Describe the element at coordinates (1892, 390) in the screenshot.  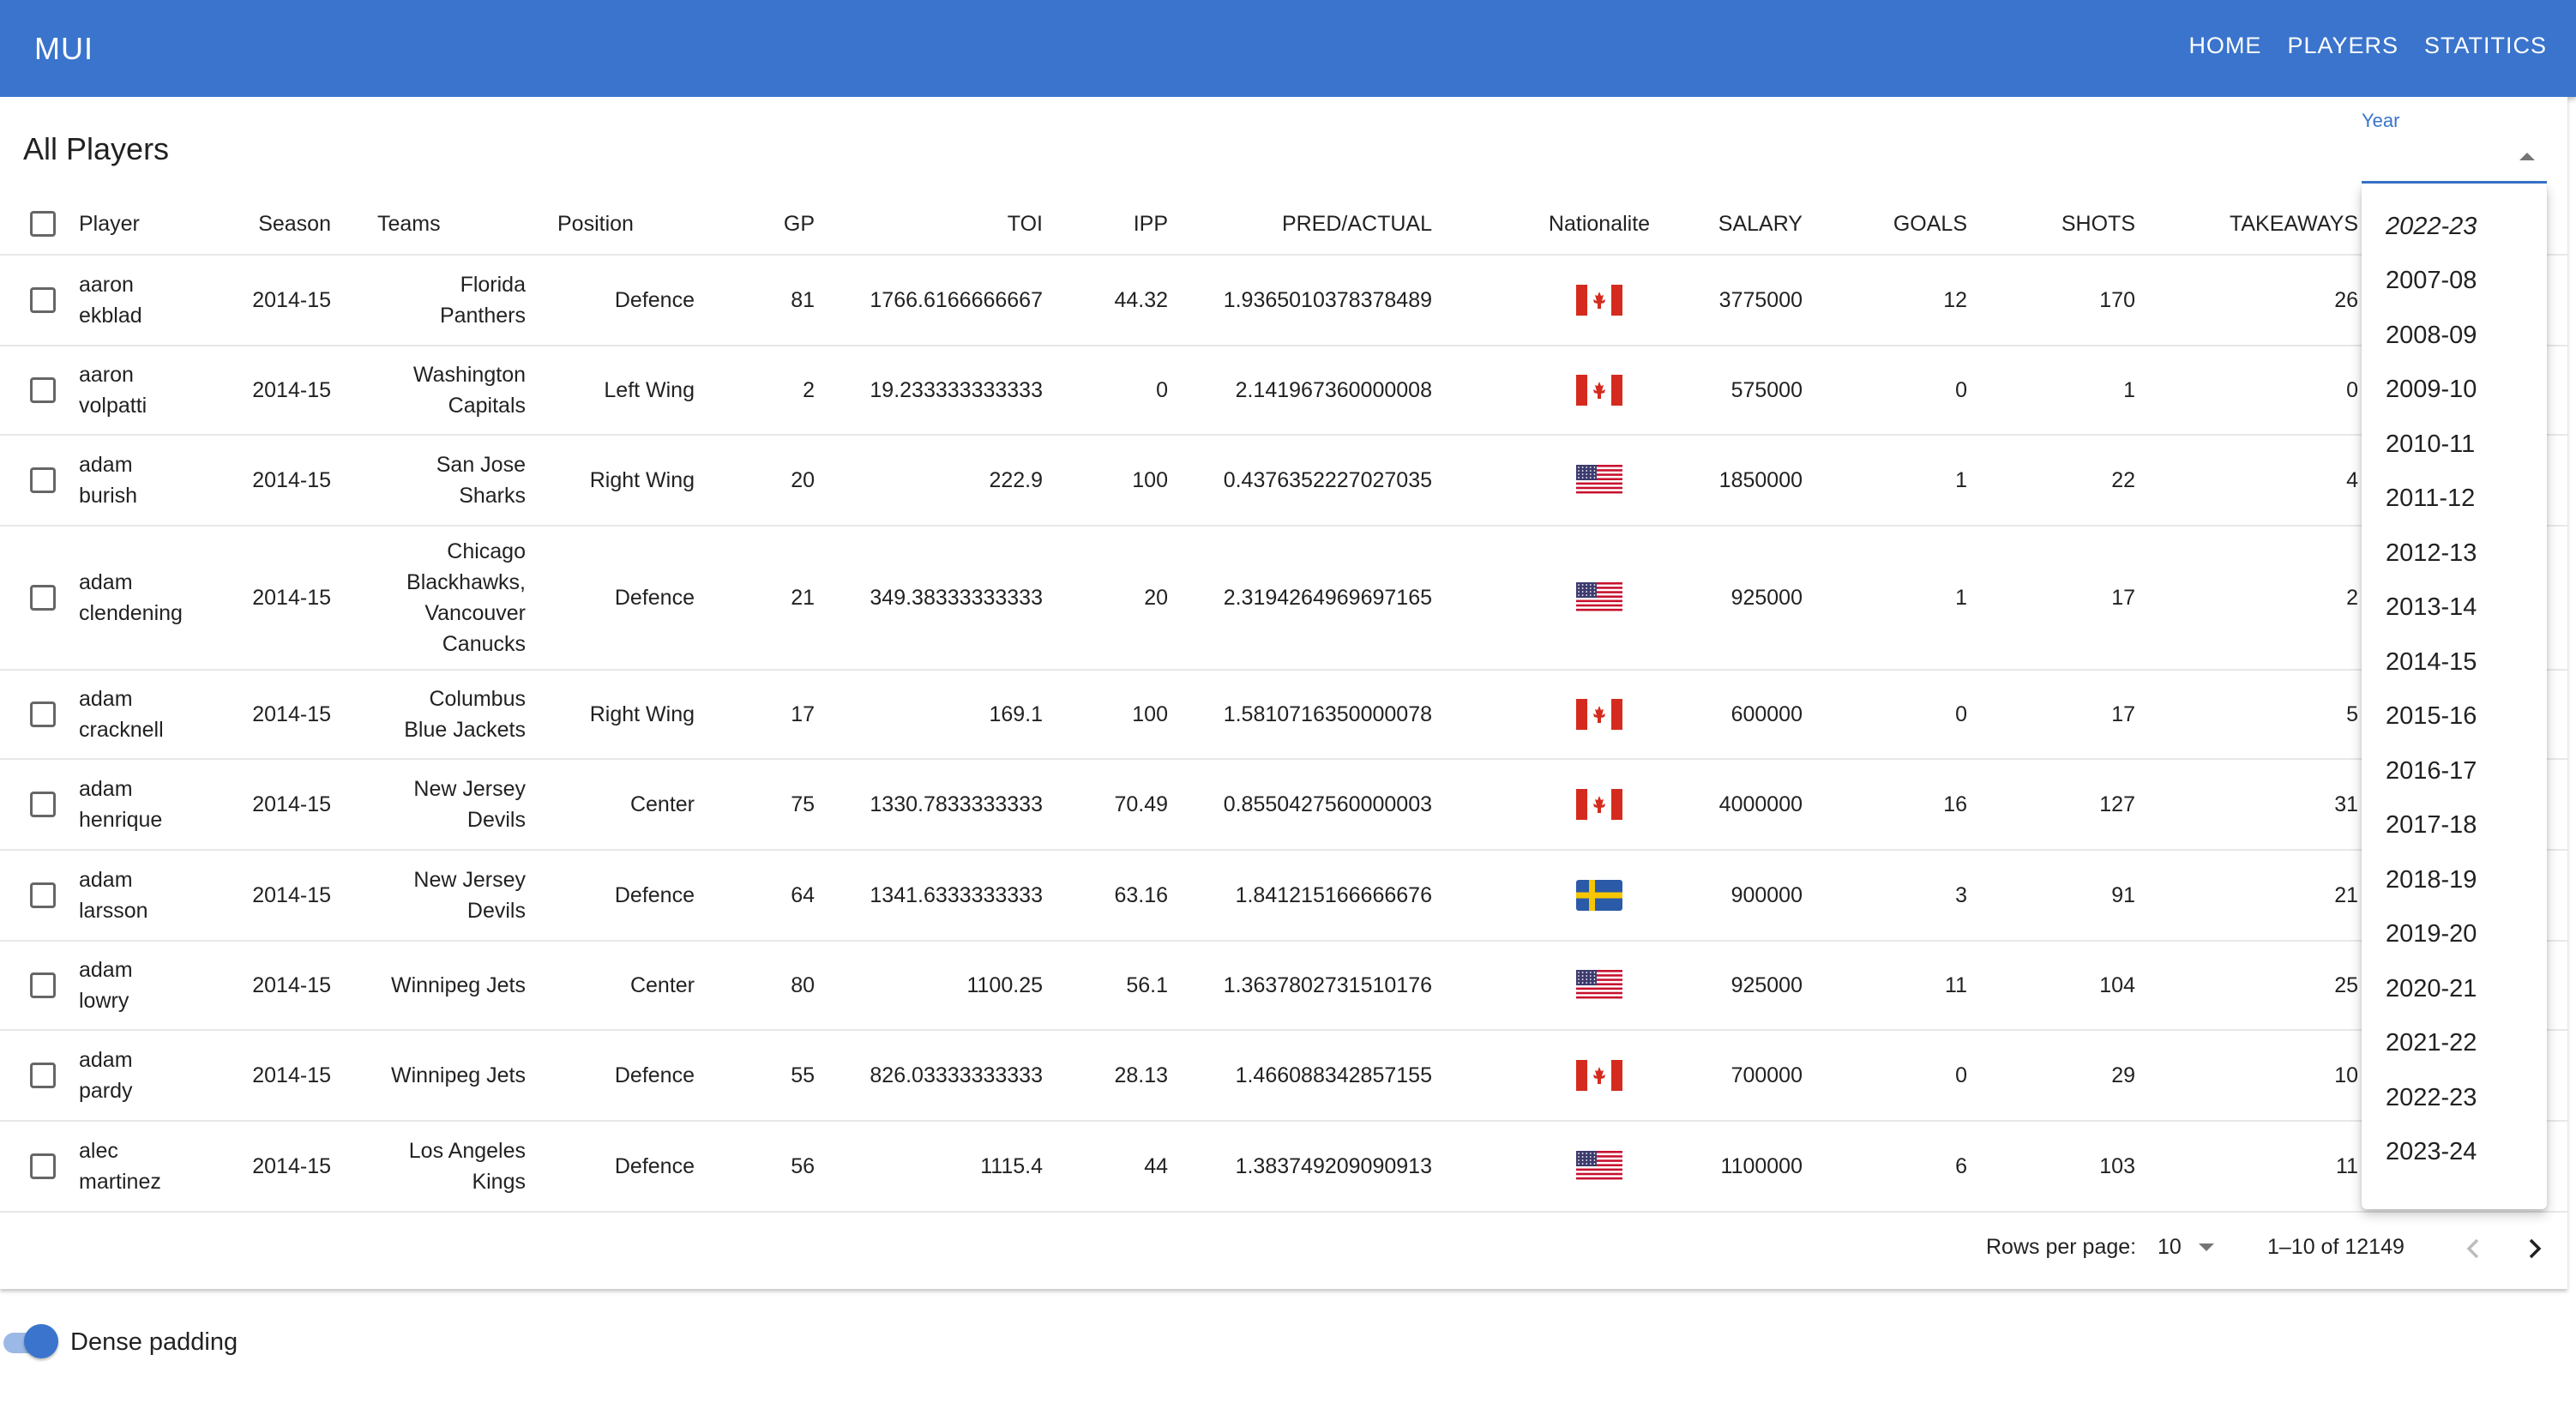
I see `cell-goals: 0` at that location.